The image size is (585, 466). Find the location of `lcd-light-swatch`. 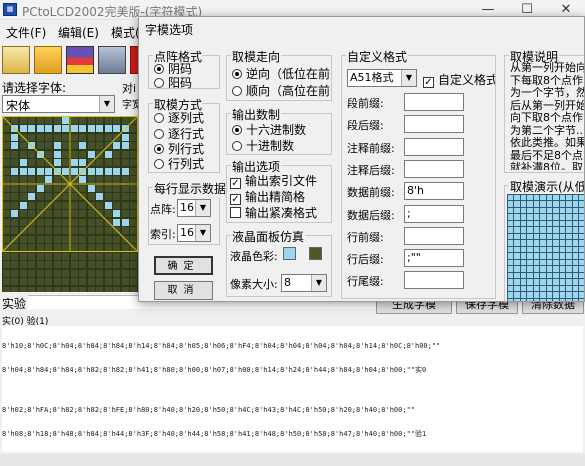

lcd-light-swatch is located at coordinates (289, 253).